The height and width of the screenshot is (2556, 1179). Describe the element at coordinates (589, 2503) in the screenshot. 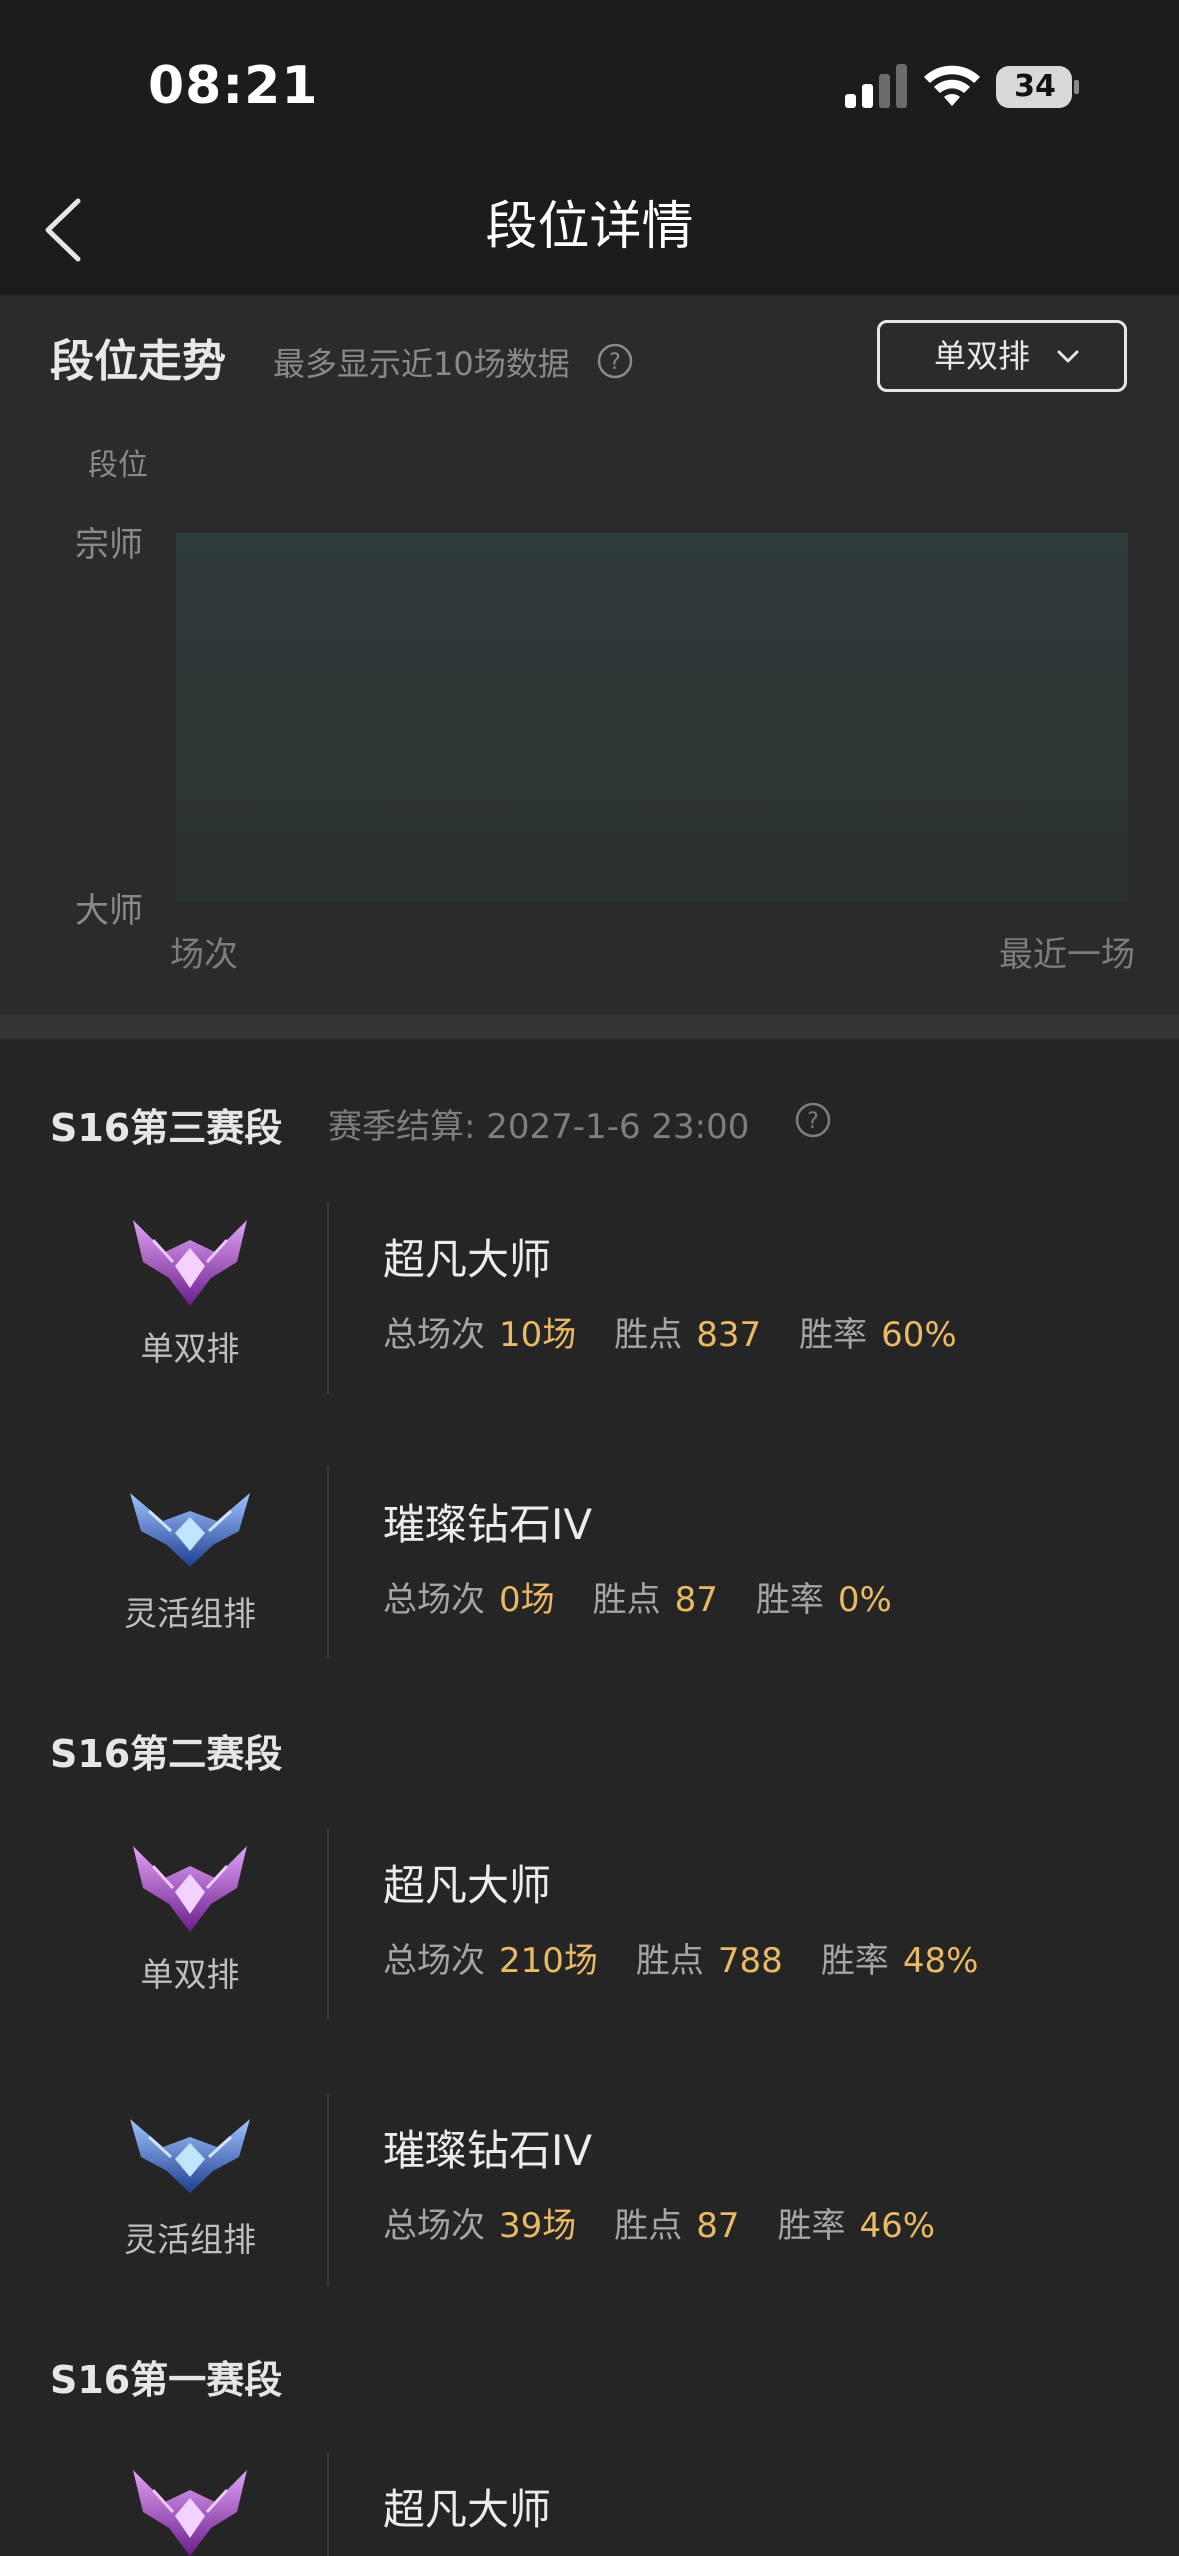

I see `rank-row: 超凡大师` at that location.